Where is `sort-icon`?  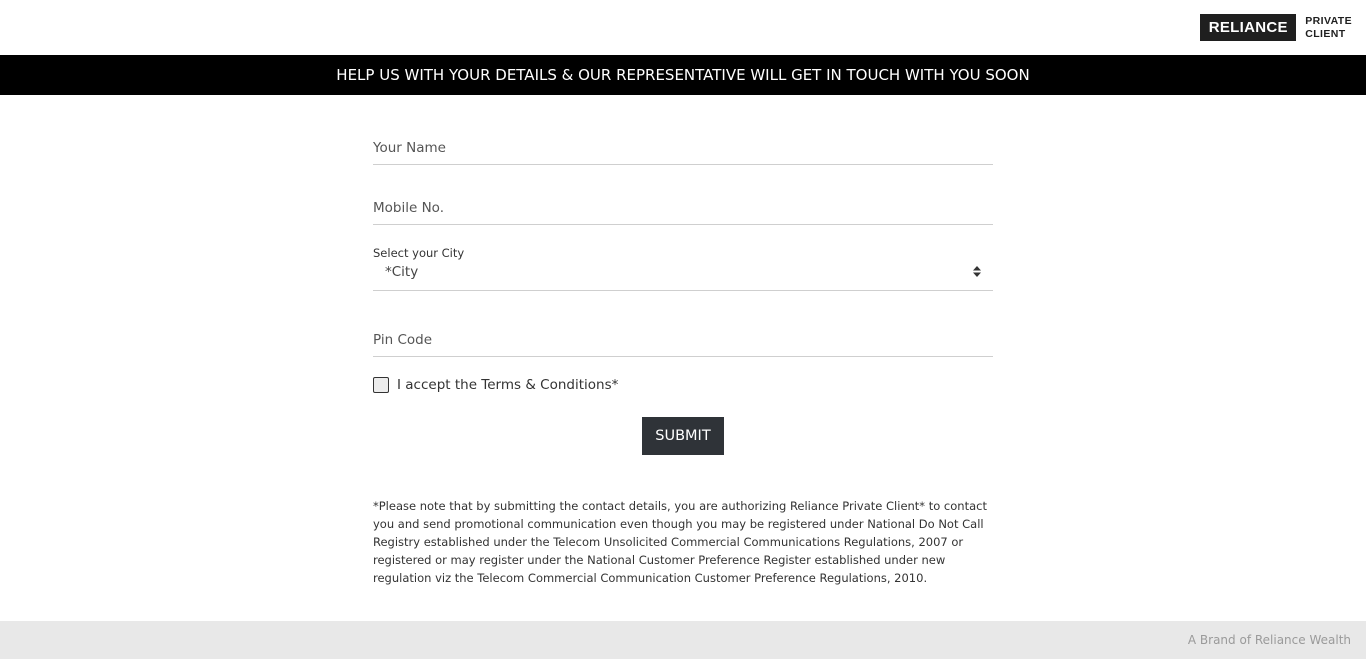 sort-icon is located at coordinates (977, 271).